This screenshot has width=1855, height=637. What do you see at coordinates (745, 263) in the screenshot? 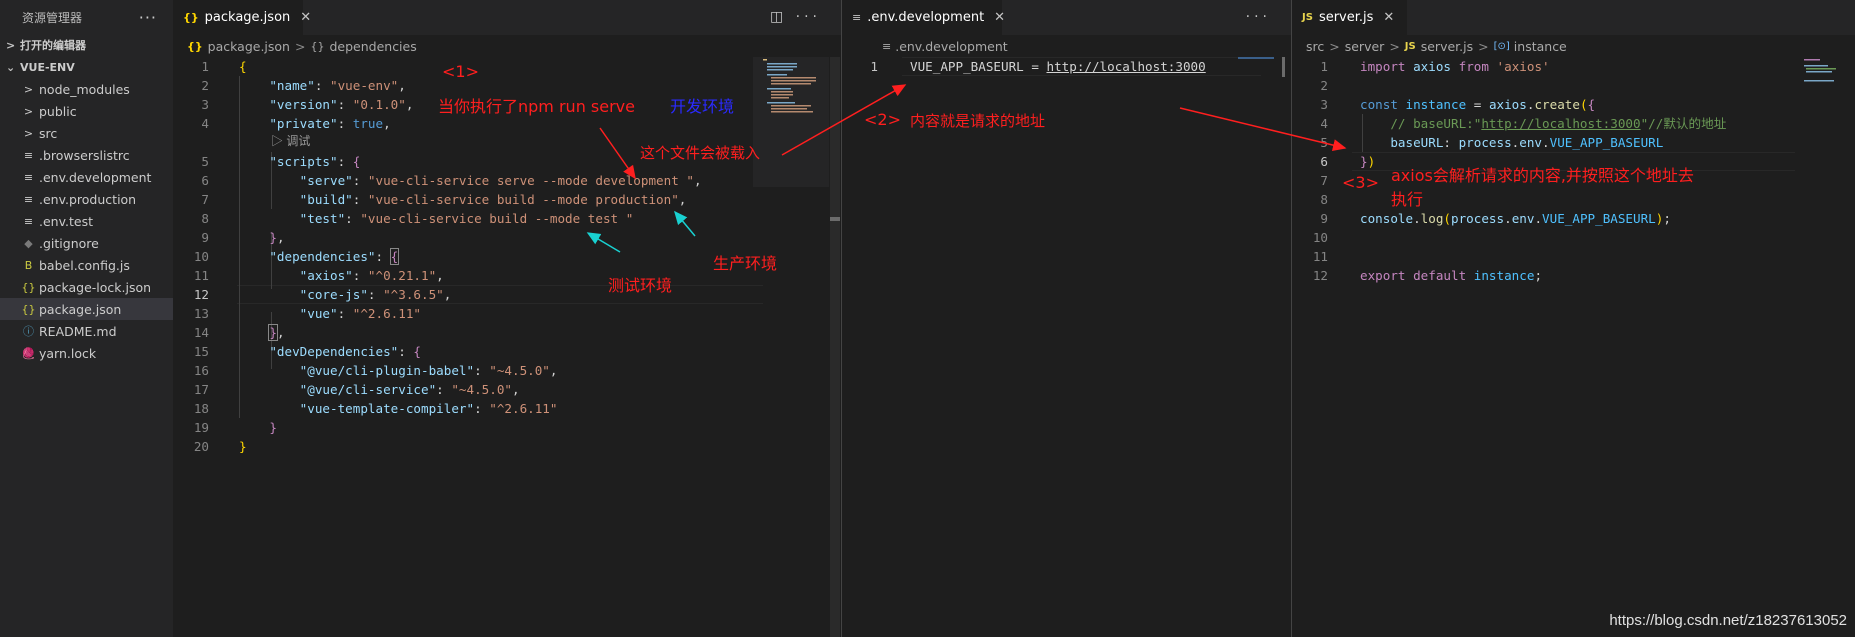
I see `annotation-production: 生产环境` at bounding box center [745, 263].